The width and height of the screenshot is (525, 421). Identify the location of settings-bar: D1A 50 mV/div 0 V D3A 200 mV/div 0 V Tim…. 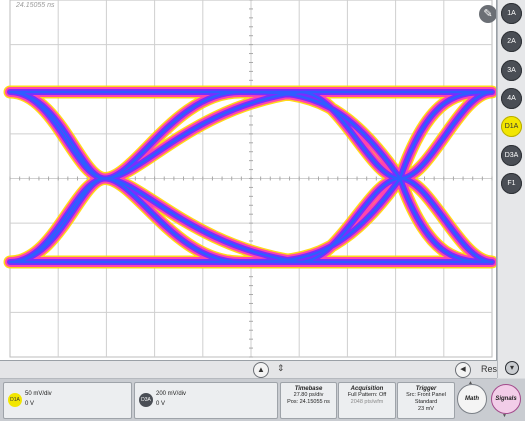
(262, 400).